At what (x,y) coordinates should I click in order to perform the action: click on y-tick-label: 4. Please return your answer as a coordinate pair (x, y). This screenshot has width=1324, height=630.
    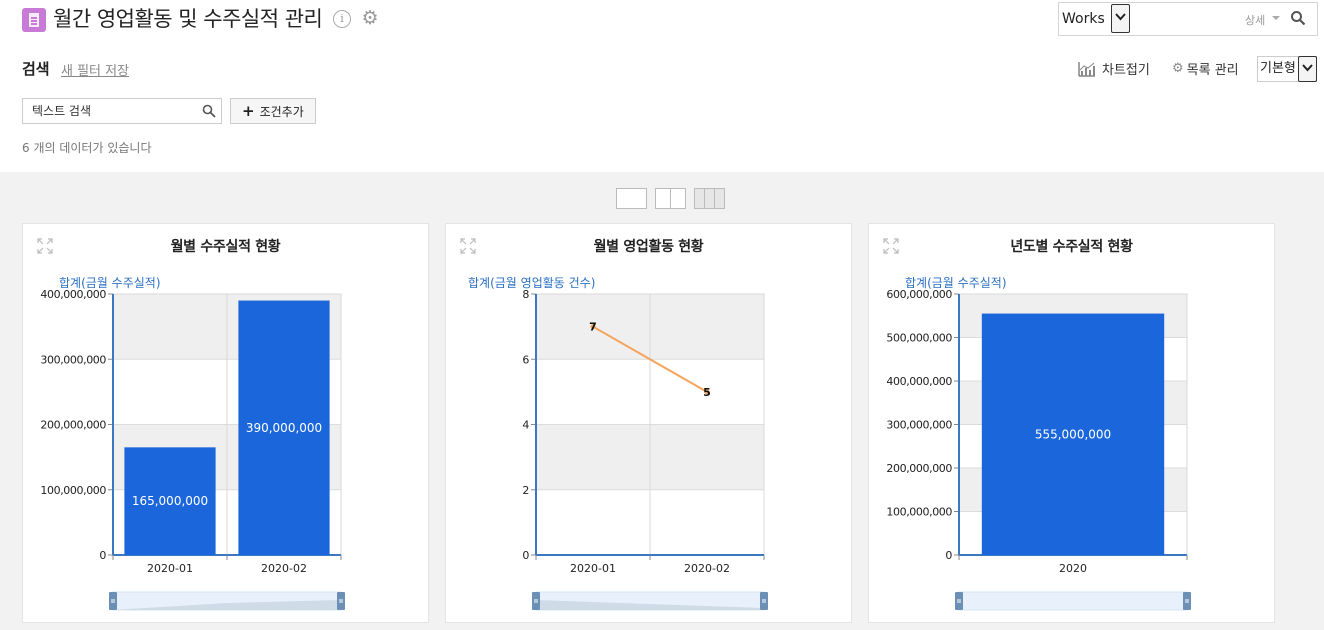
    Looking at the image, I should click on (525, 425).